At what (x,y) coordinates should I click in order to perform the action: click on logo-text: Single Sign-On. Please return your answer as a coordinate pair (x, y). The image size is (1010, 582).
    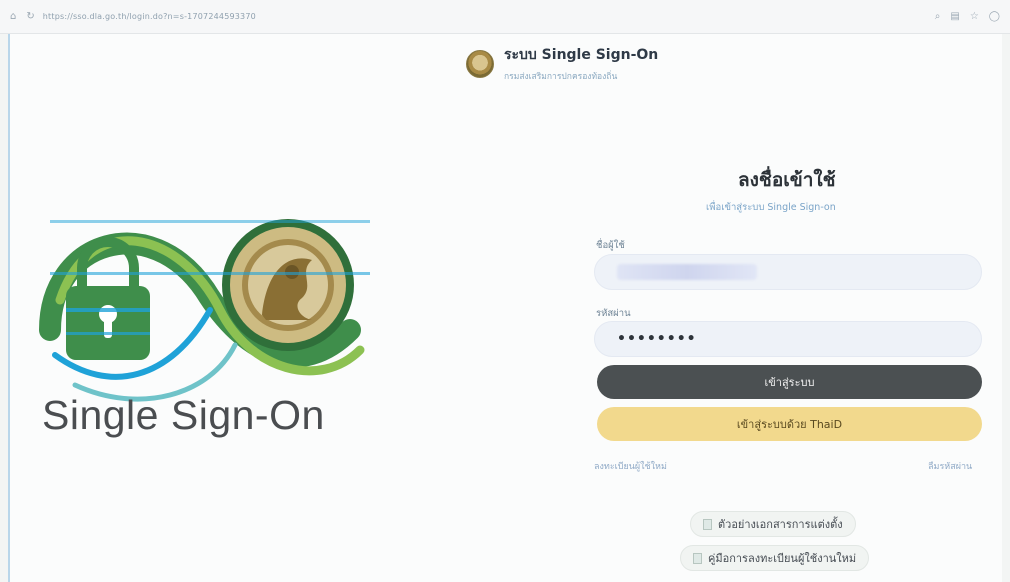
    Looking at the image, I should click on (183, 415).